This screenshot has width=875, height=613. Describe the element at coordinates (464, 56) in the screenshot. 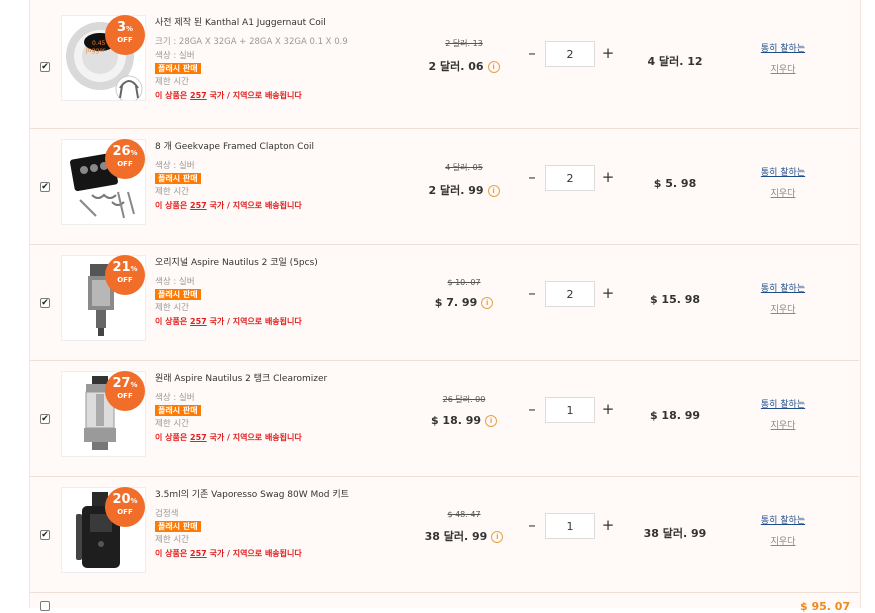

I see `price-cell: 2 달러. 13 2 달러. 06 i` at that location.